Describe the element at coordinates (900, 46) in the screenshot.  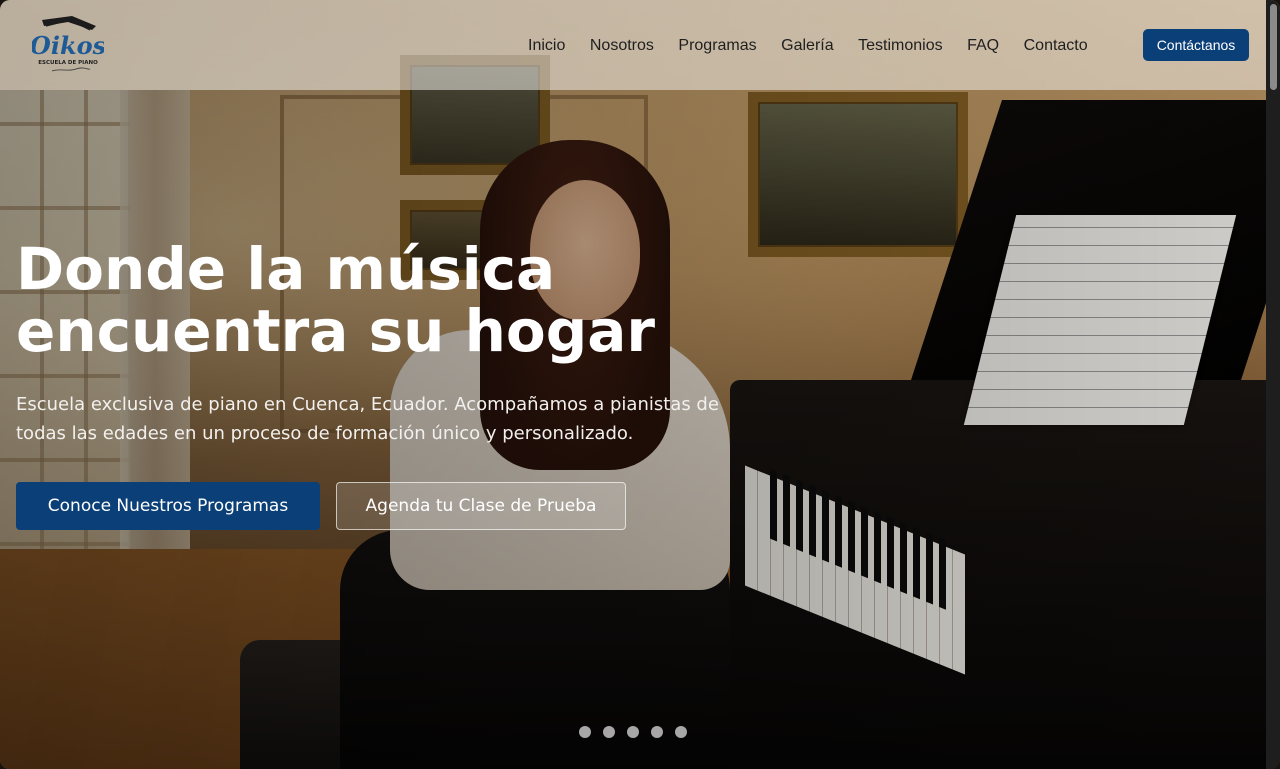
I see `nav-link-testimonios: Testimonios` at that location.